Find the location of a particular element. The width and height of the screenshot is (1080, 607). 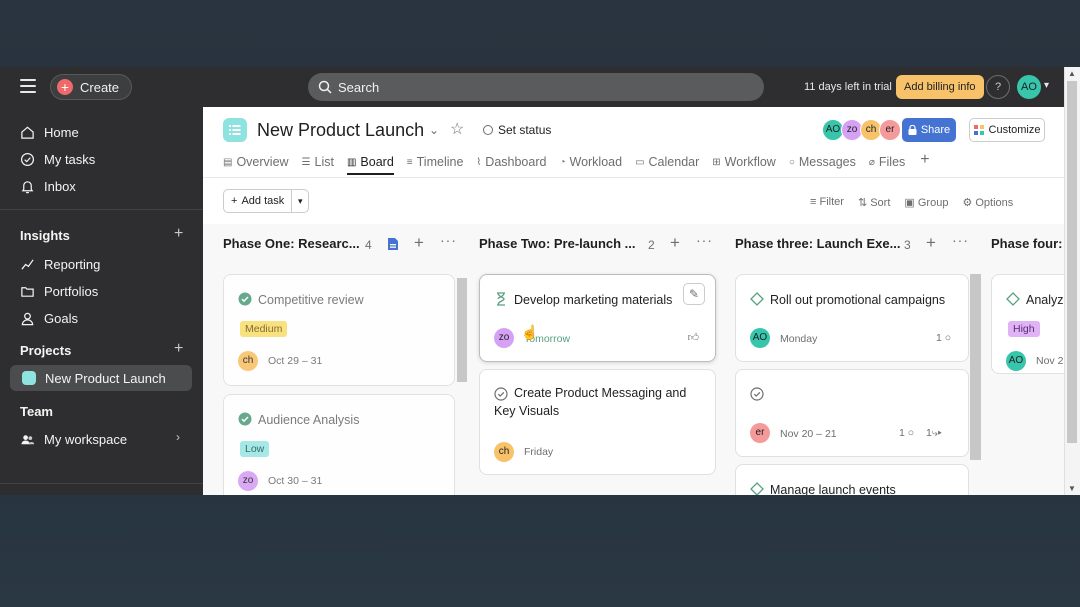

thumbs-up-icon: 👍︎ is located at coordinates (694, 337).